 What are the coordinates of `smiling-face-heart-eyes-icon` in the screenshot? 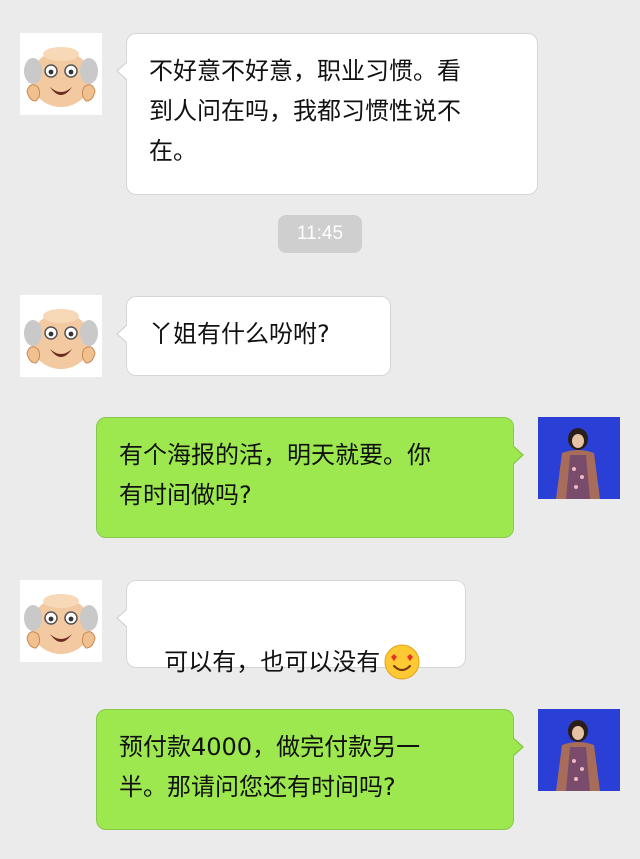 It's located at (402, 662).